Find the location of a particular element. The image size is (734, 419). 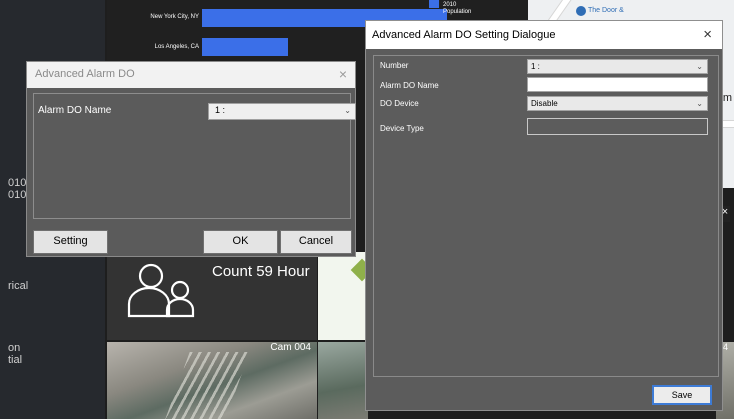

dialog-titlebar: Advanced Alarm DO × is located at coordinates (191, 75).